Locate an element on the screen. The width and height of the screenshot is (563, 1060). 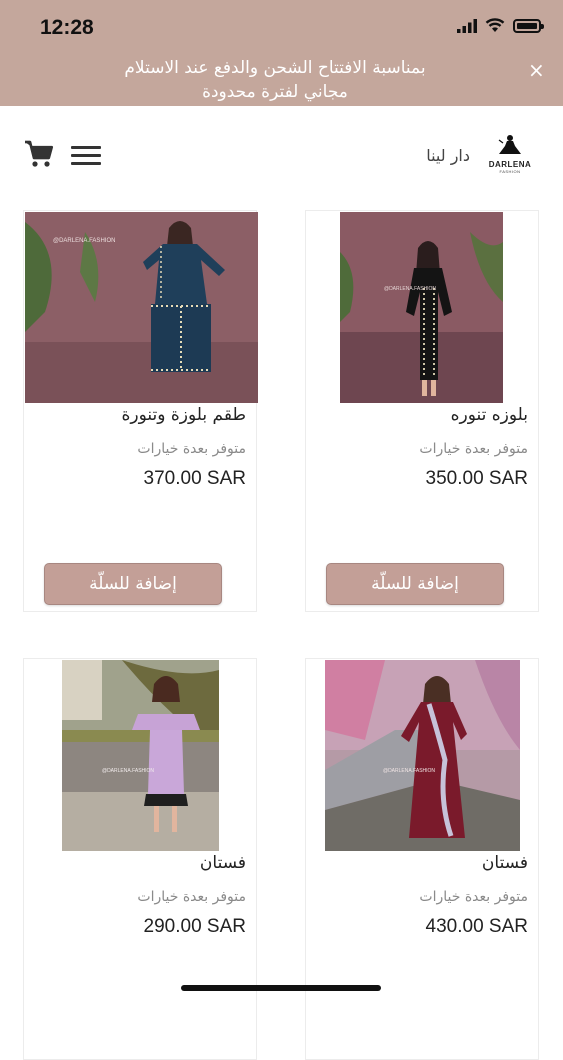
wifi-icon is located at coordinates (495, 25).